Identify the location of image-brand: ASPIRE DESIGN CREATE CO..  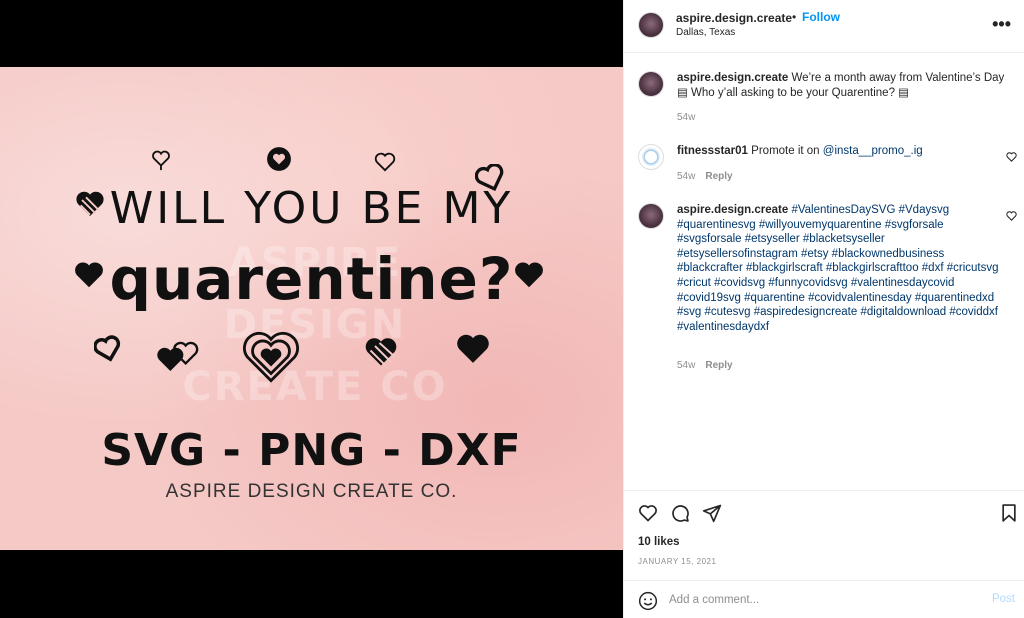
(311, 491).